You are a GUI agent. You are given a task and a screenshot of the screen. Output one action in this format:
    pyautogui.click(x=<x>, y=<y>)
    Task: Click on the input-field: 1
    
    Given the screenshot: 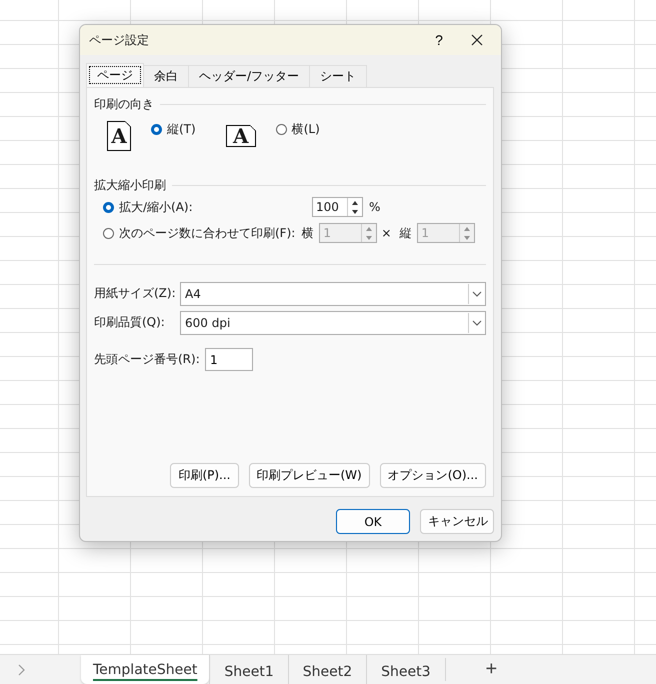 What is the action you would take?
    pyautogui.click(x=229, y=359)
    